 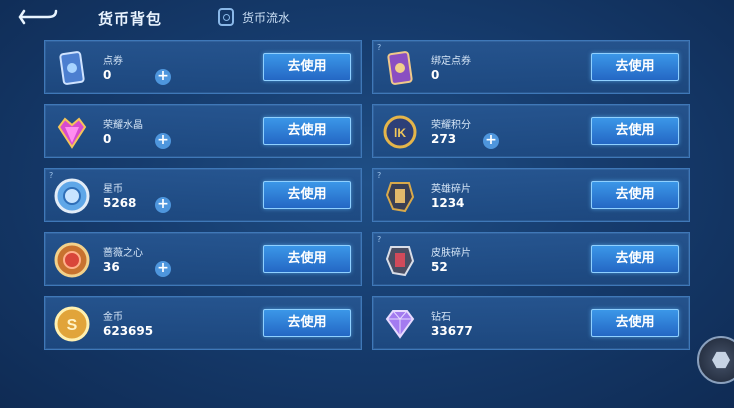 What do you see at coordinates (451, 61) in the screenshot?
I see `currency-name: 绑定点券` at bounding box center [451, 61].